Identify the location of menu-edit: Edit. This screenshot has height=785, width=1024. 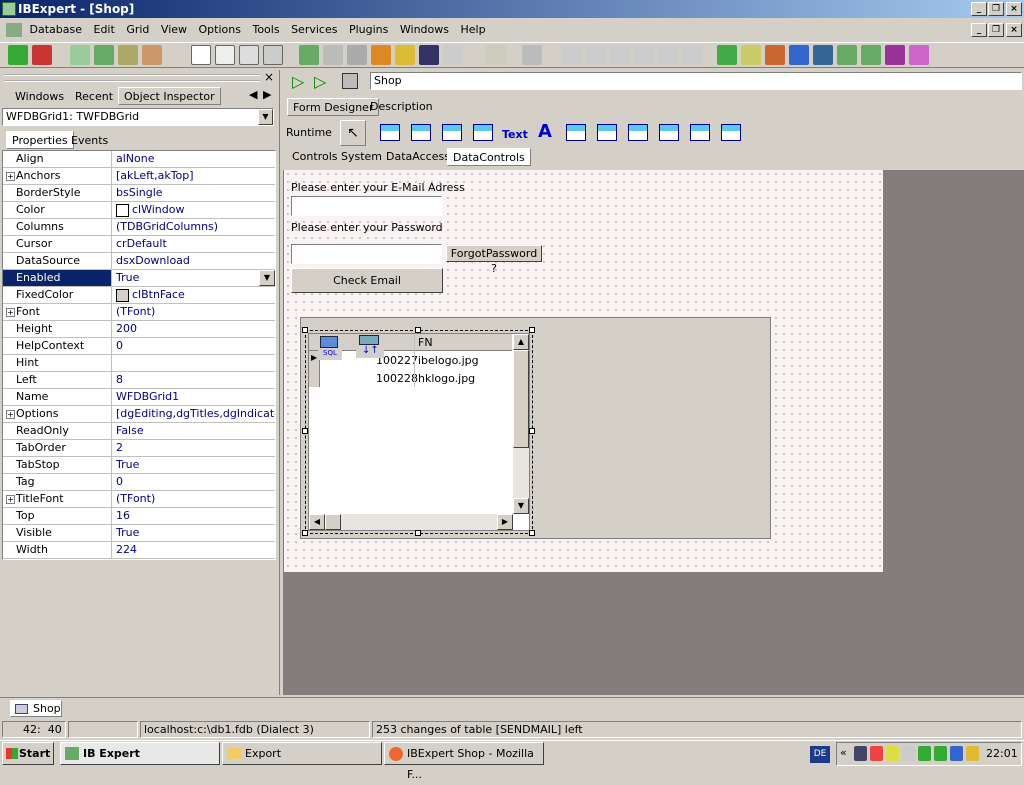
(104, 29).